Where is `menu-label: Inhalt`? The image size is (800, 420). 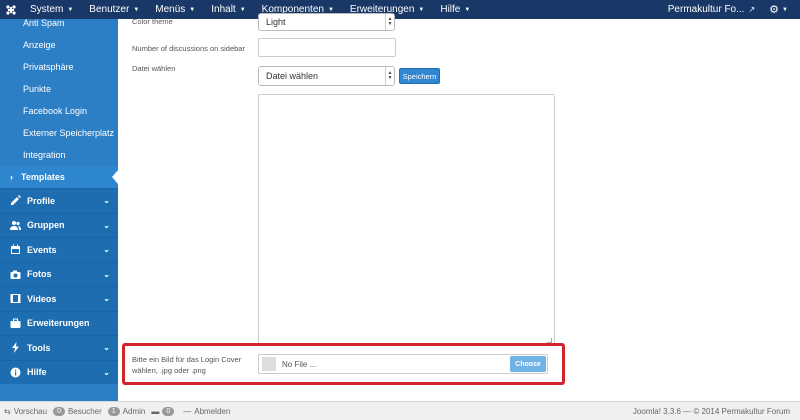
menu-label: Inhalt is located at coordinates (223, 9).